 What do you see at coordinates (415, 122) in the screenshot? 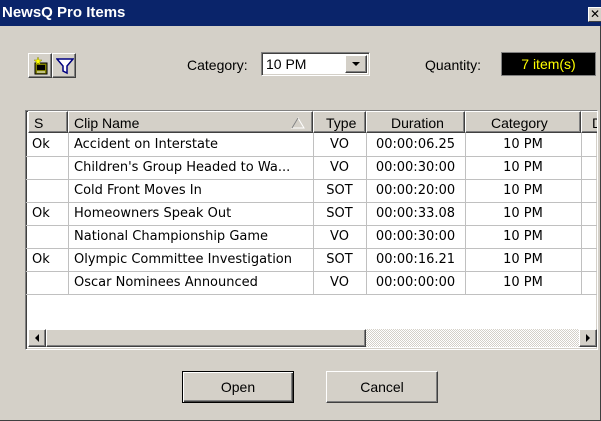
I see `column-header-duration: Duration` at bounding box center [415, 122].